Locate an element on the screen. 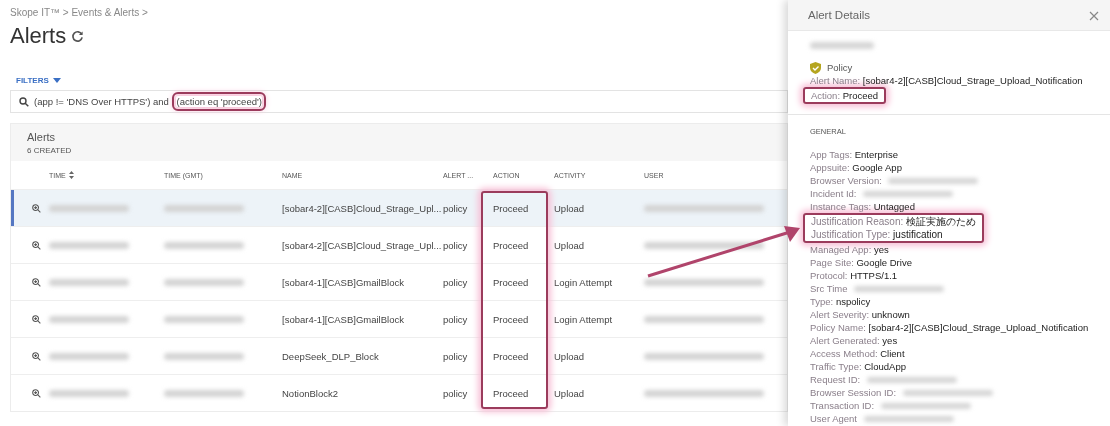 This screenshot has width=1110, height=426. caret-icon is located at coordinates (56, 80).